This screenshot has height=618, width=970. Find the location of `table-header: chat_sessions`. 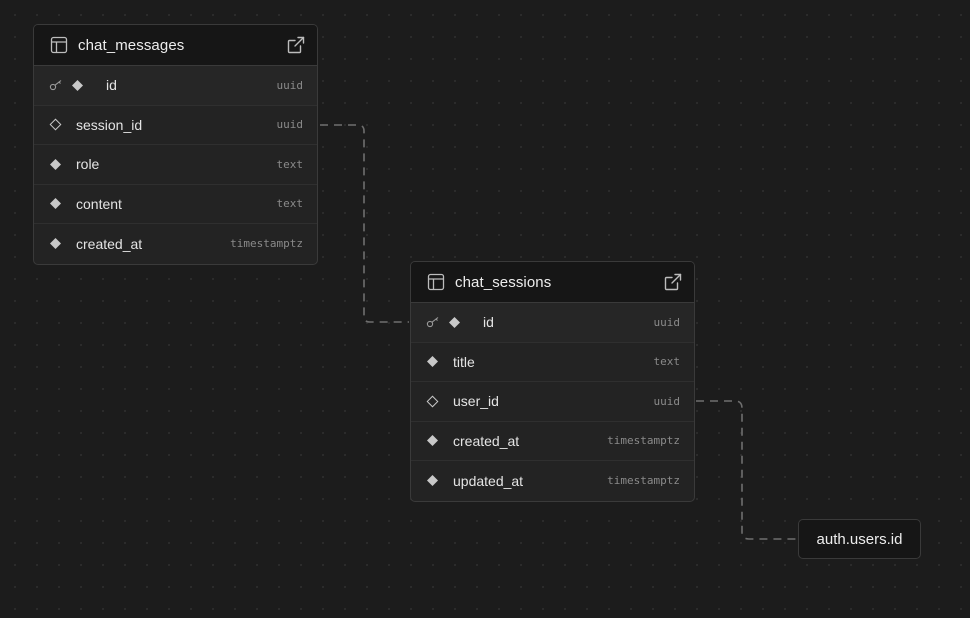

table-header: chat_sessions is located at coordinates (552, 282).